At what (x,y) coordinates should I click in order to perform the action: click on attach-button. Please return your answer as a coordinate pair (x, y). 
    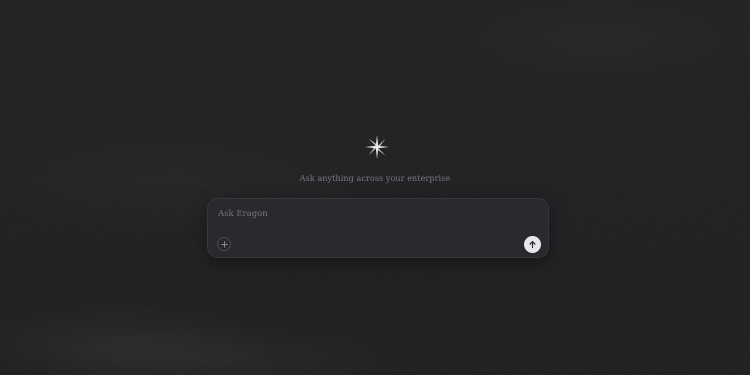
    Looking at the image, I should click on (224, 244).